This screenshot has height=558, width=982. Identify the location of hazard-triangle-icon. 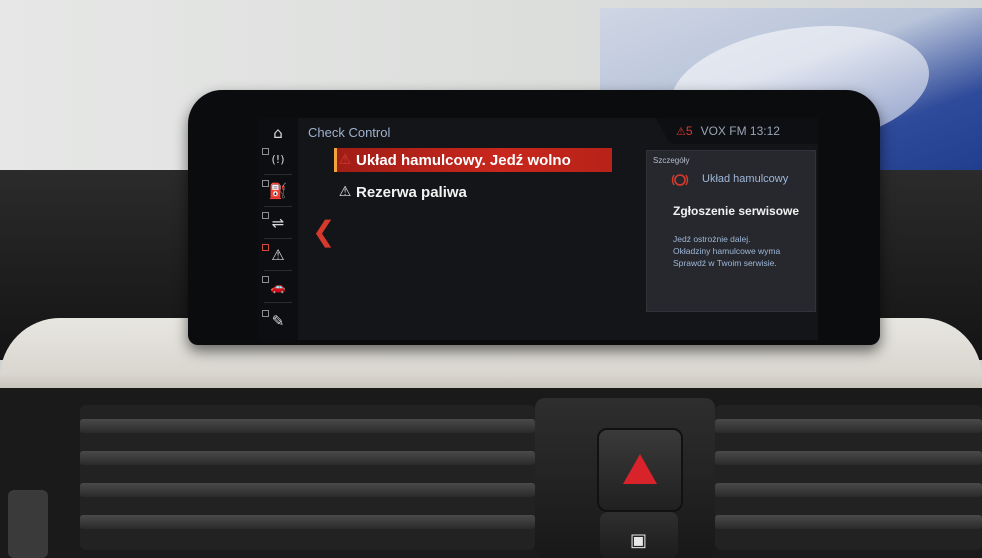
(640, 469).